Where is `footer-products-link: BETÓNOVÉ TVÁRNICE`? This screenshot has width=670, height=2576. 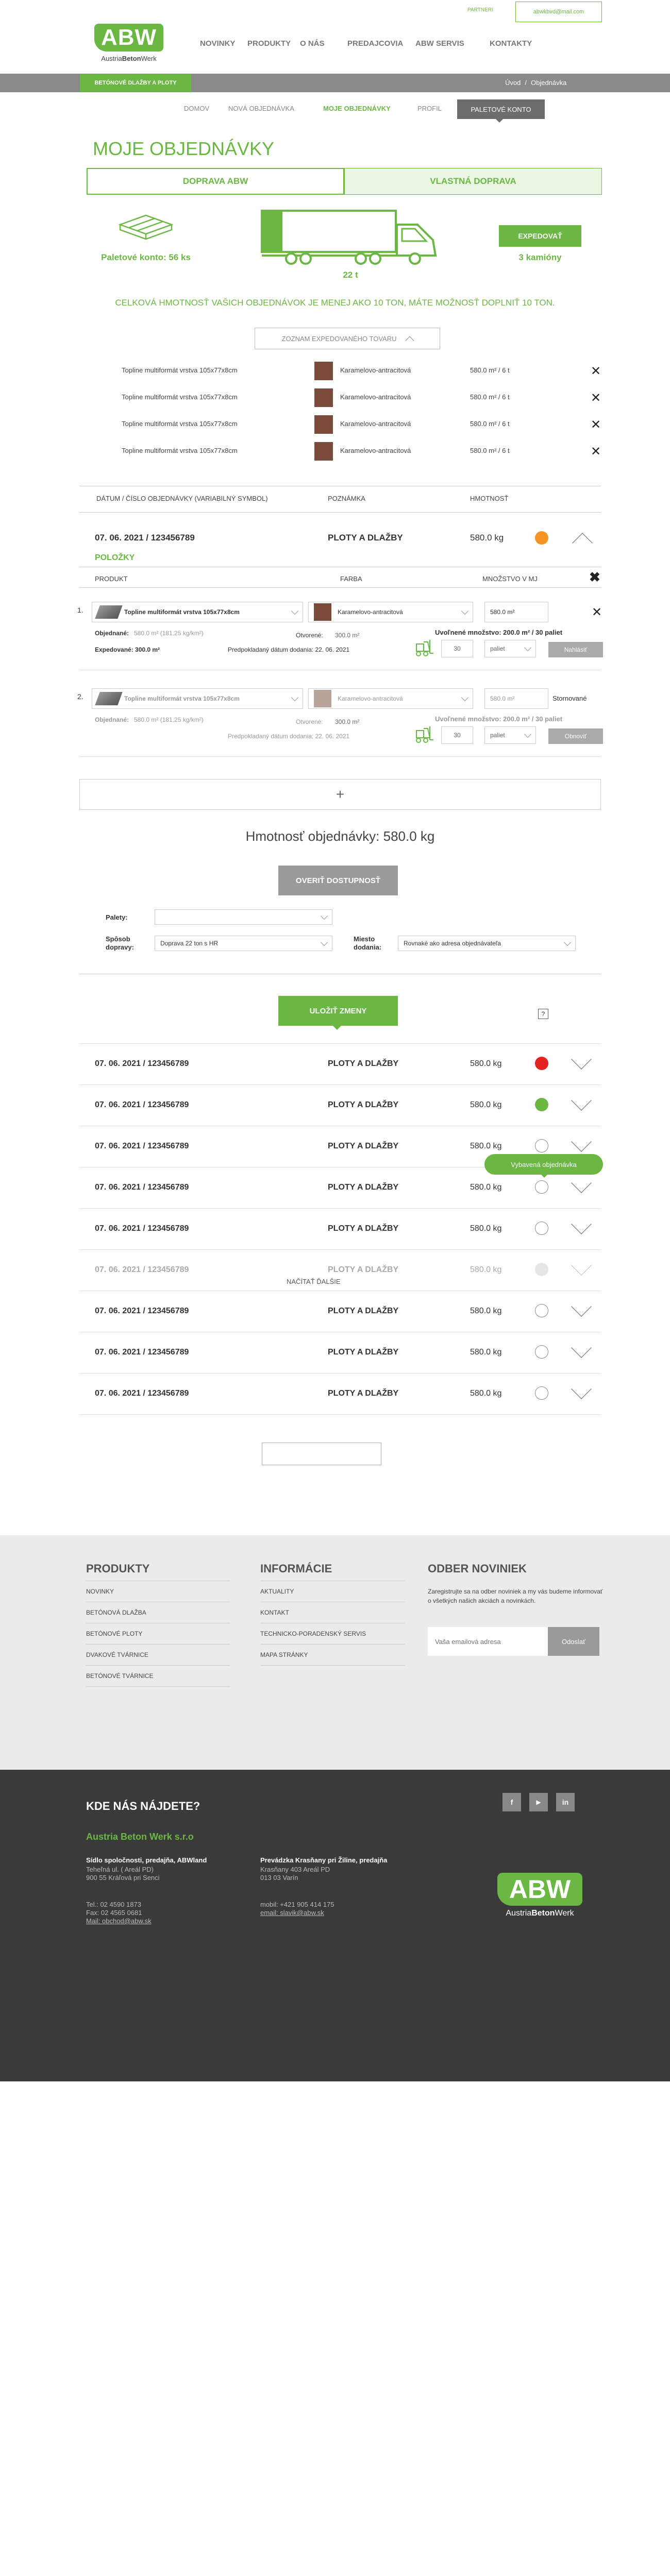 footer-products-link: BETÓNOVÉ TVÁRNICE is located at coordinates (158, 1676).